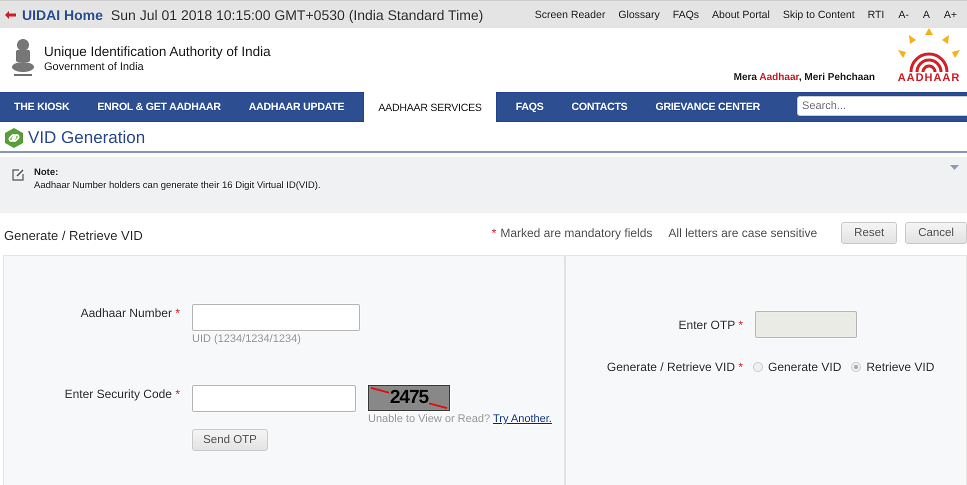  Describe the element at coordinates (159, 107) in the screenshot. I see `nav-tab: ENROL & GET AADHAAR` at that location.